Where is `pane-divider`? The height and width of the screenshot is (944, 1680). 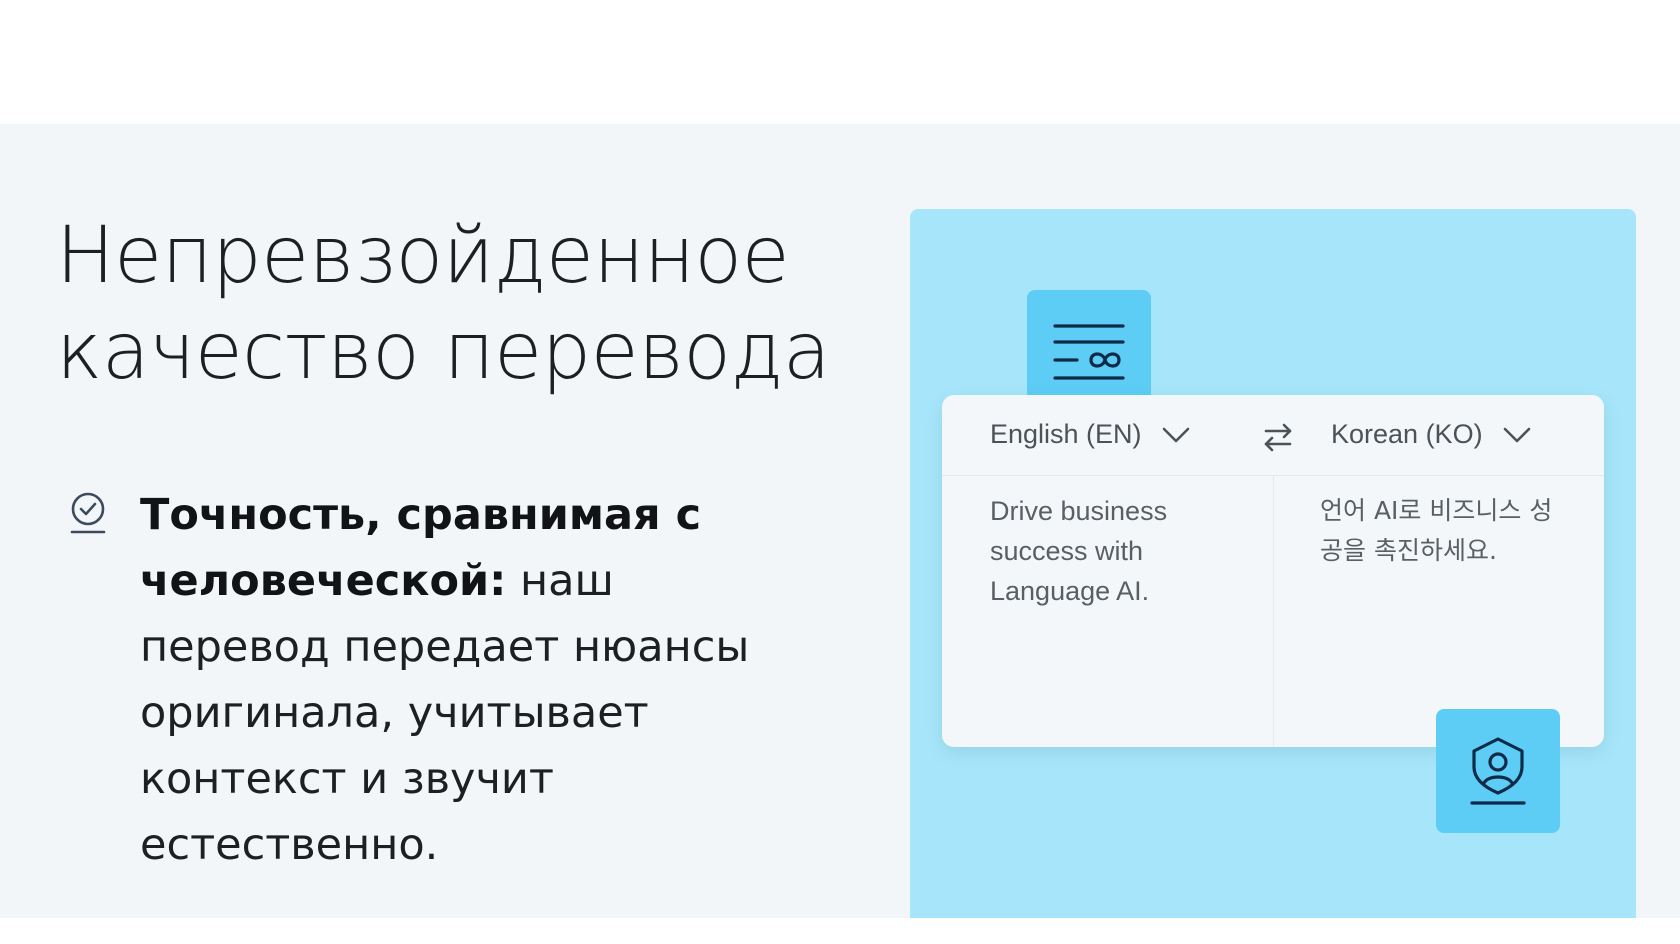
pane-divider is located at coordinates (1273, 611).